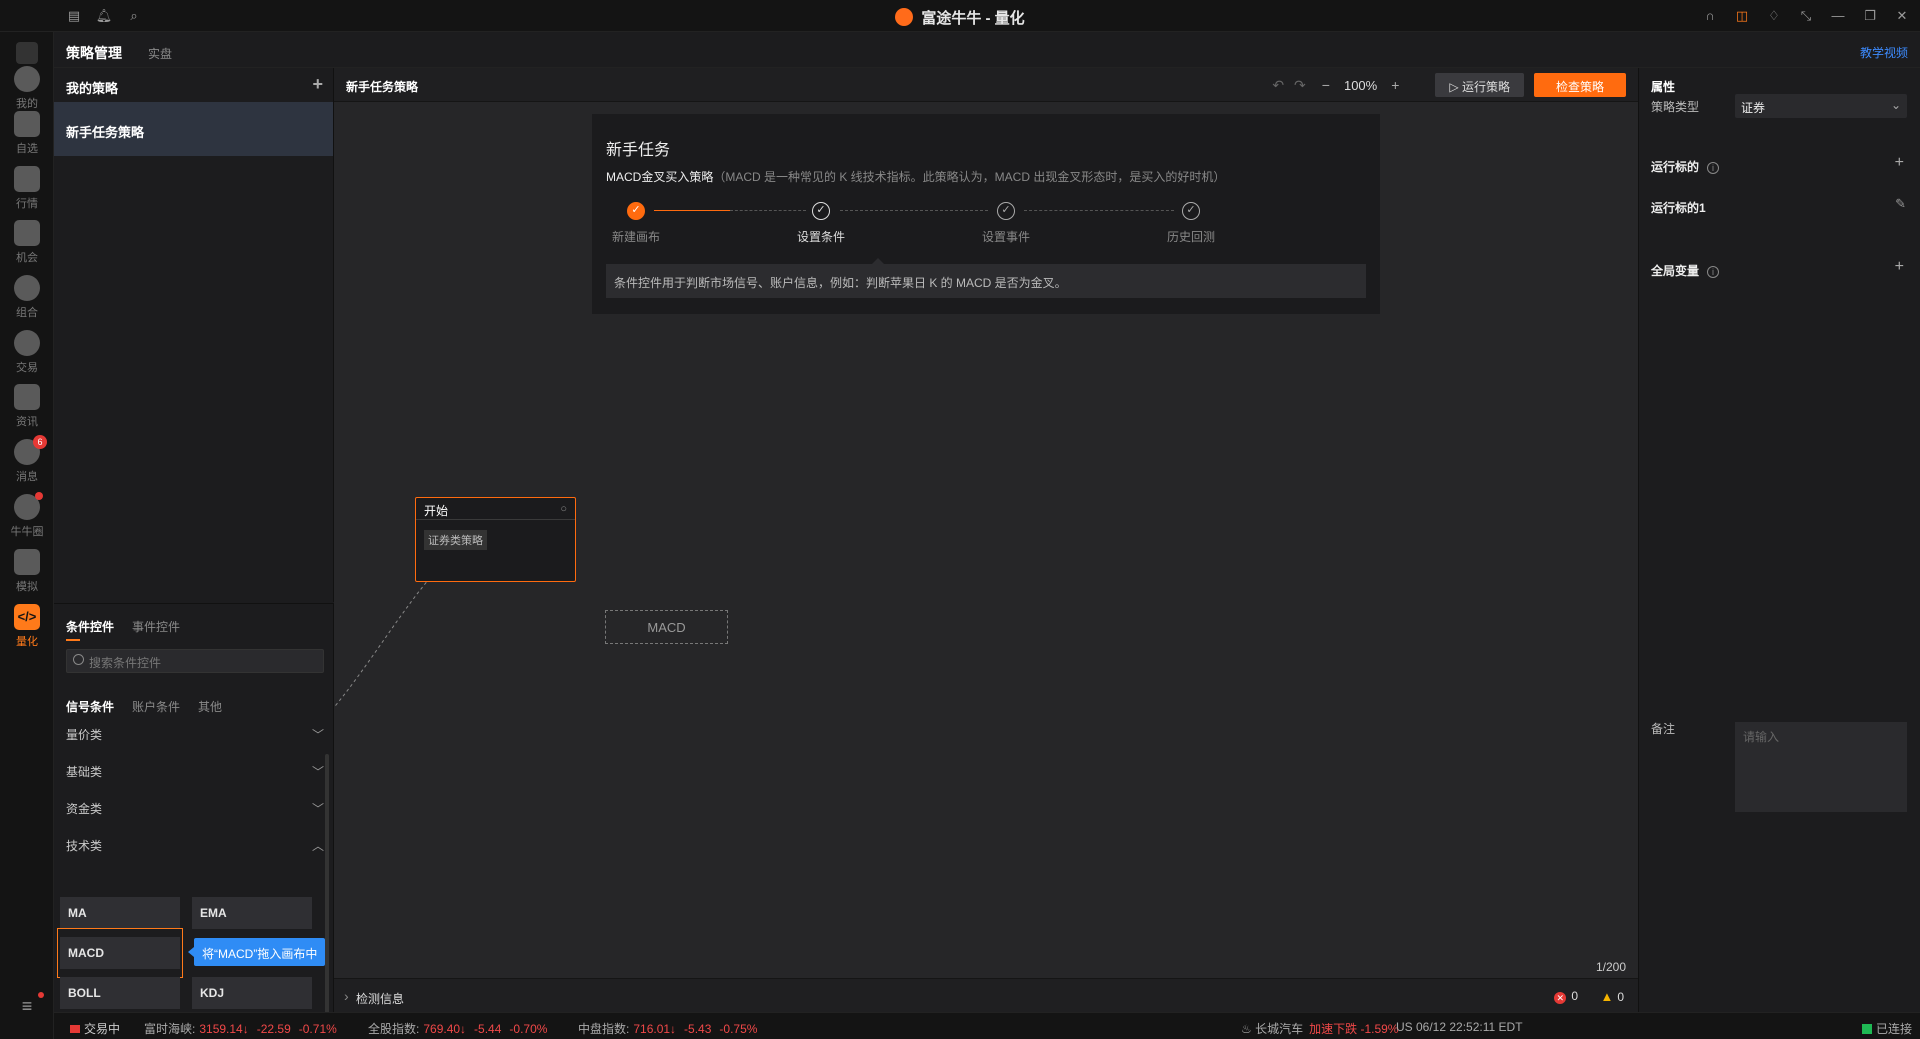  I want to click on run-strategy-button: ▷ 运行策略, so click(1479, 85).